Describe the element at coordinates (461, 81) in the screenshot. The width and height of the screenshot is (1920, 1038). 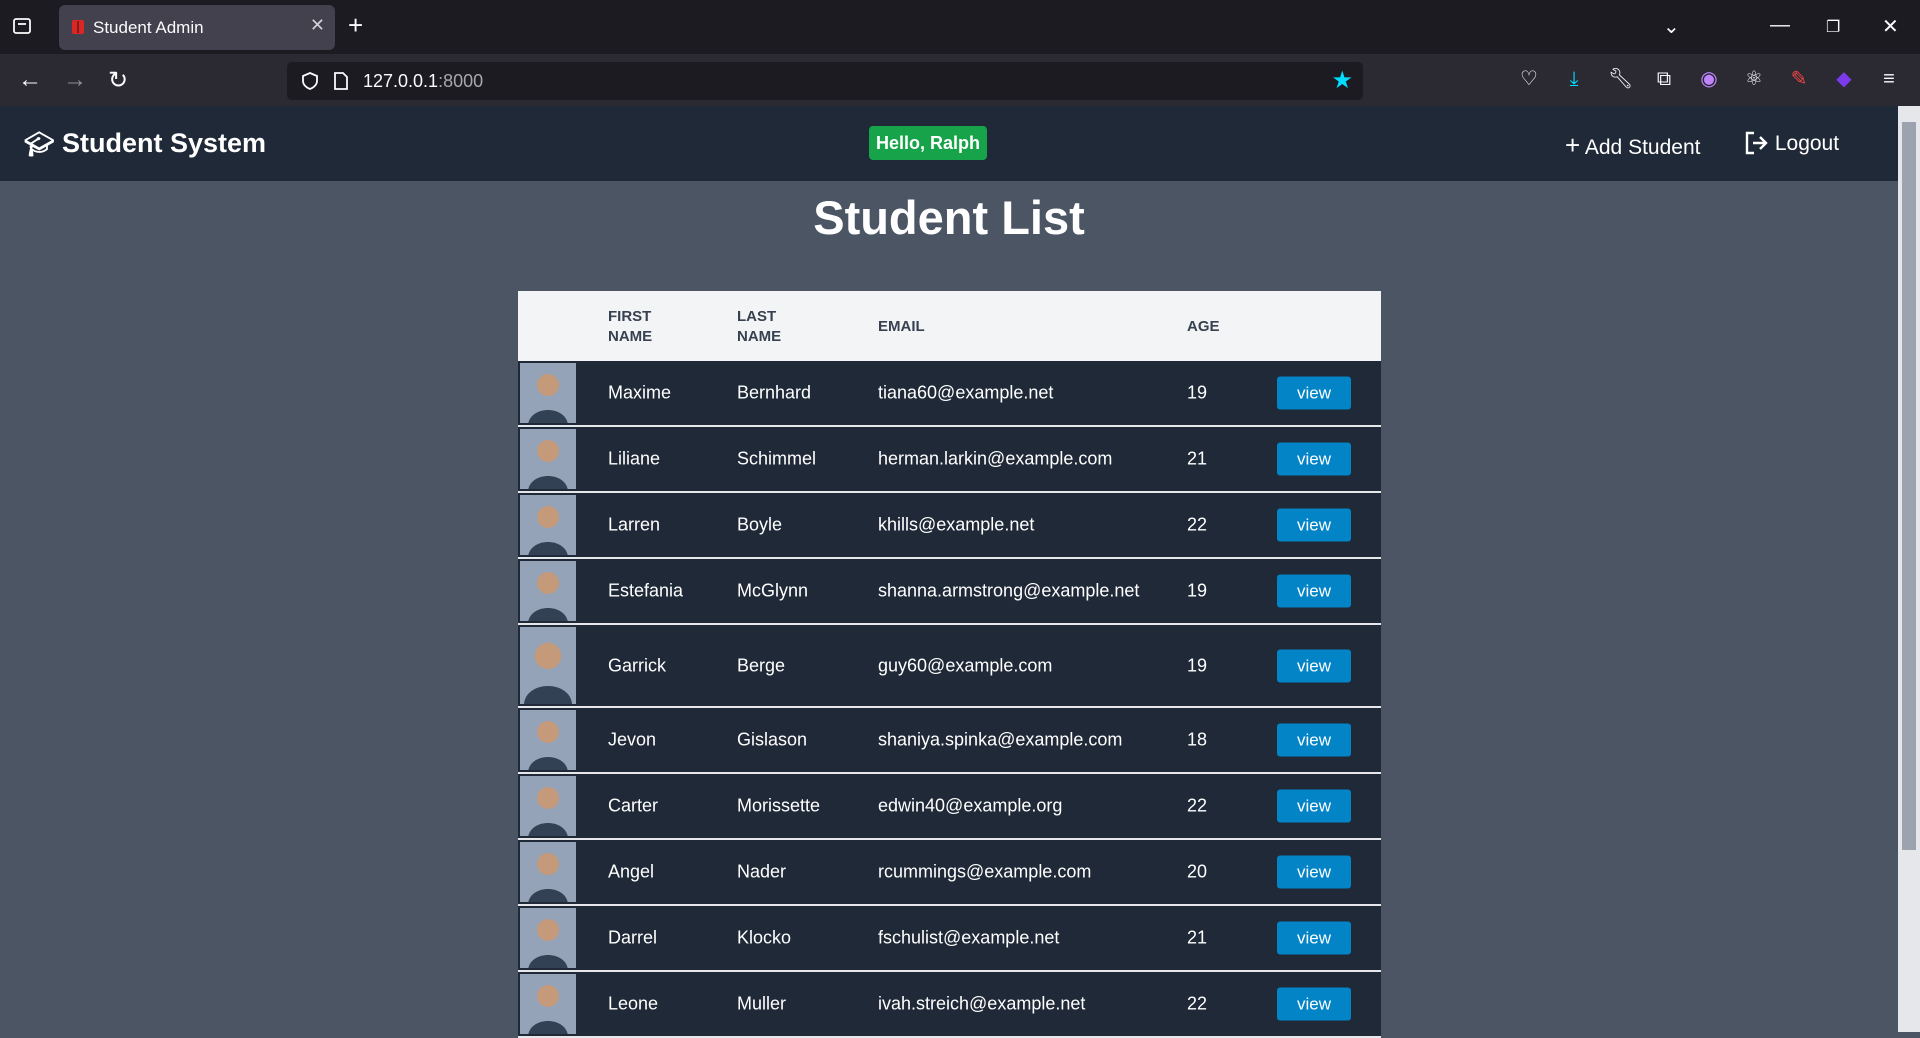
I see `url-port: :8000` at that location.